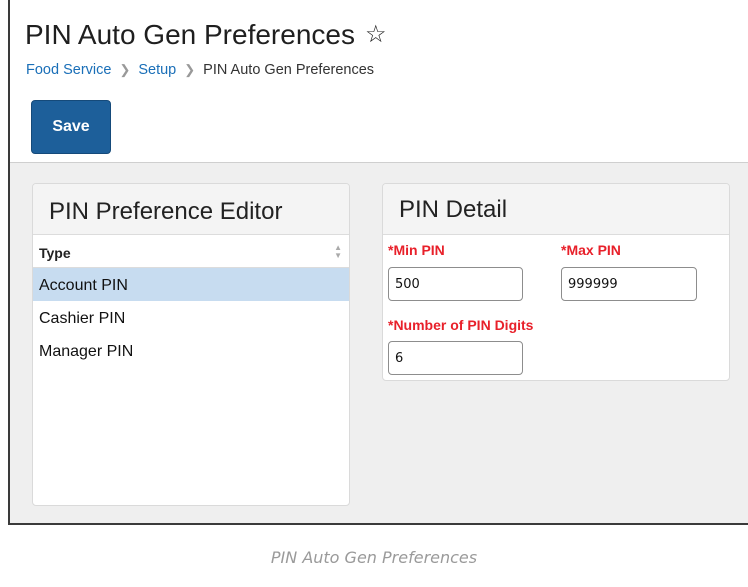 The height and width of the screenshot is (587, 748). I want to click on page-title-text: PIN Auto Gen Preferences, so click(190, 34).